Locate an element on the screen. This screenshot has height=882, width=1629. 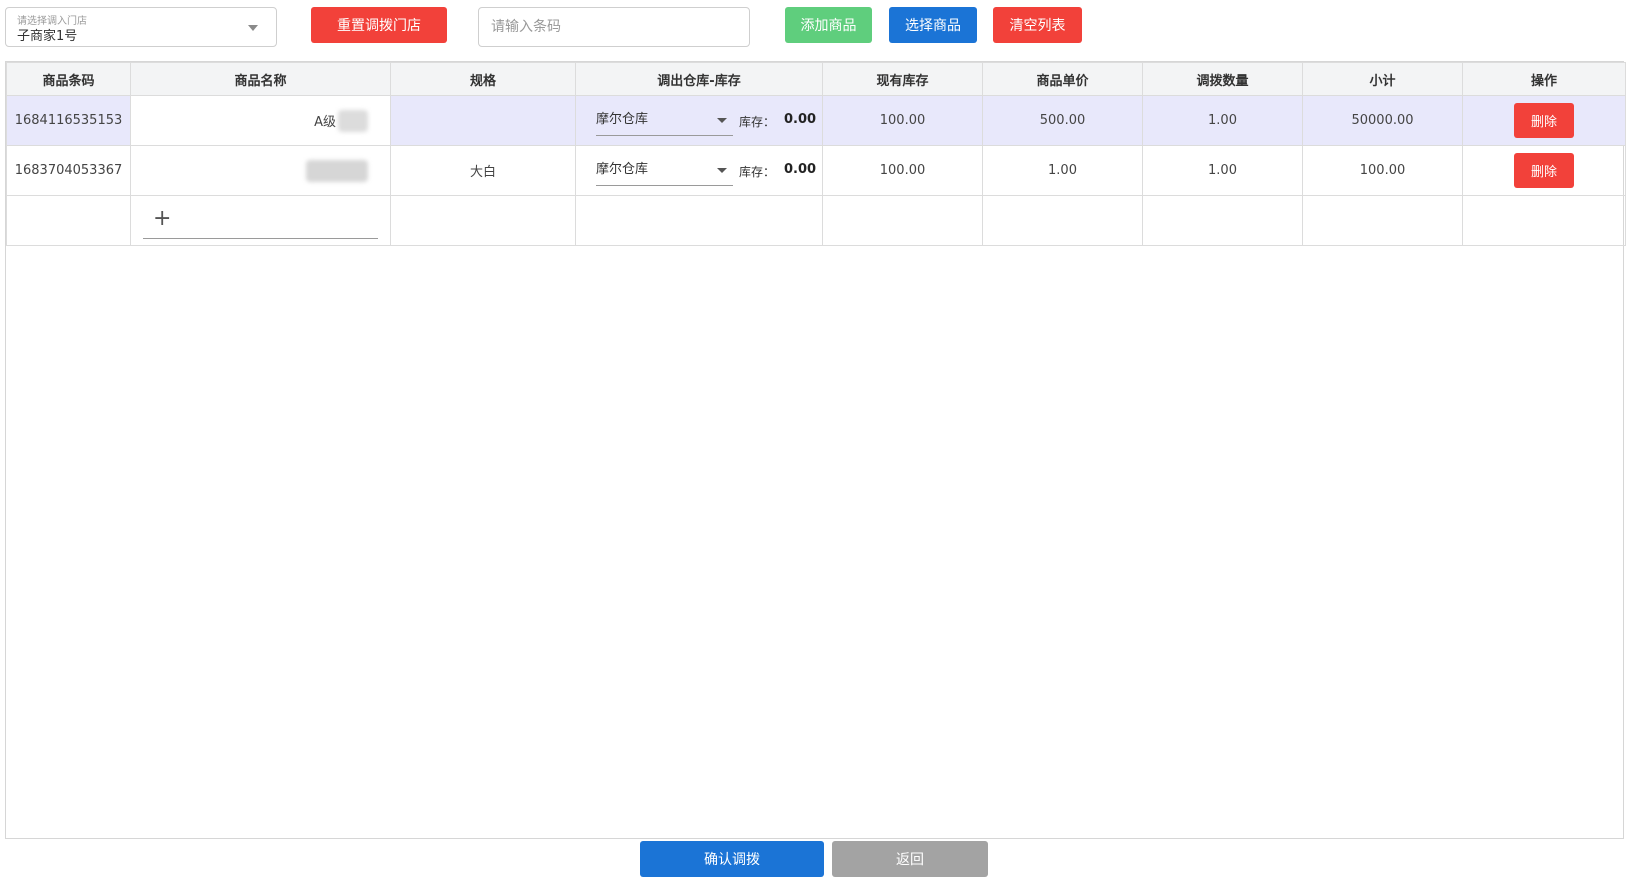
product-name-cell is located at coordinates (260, 170).